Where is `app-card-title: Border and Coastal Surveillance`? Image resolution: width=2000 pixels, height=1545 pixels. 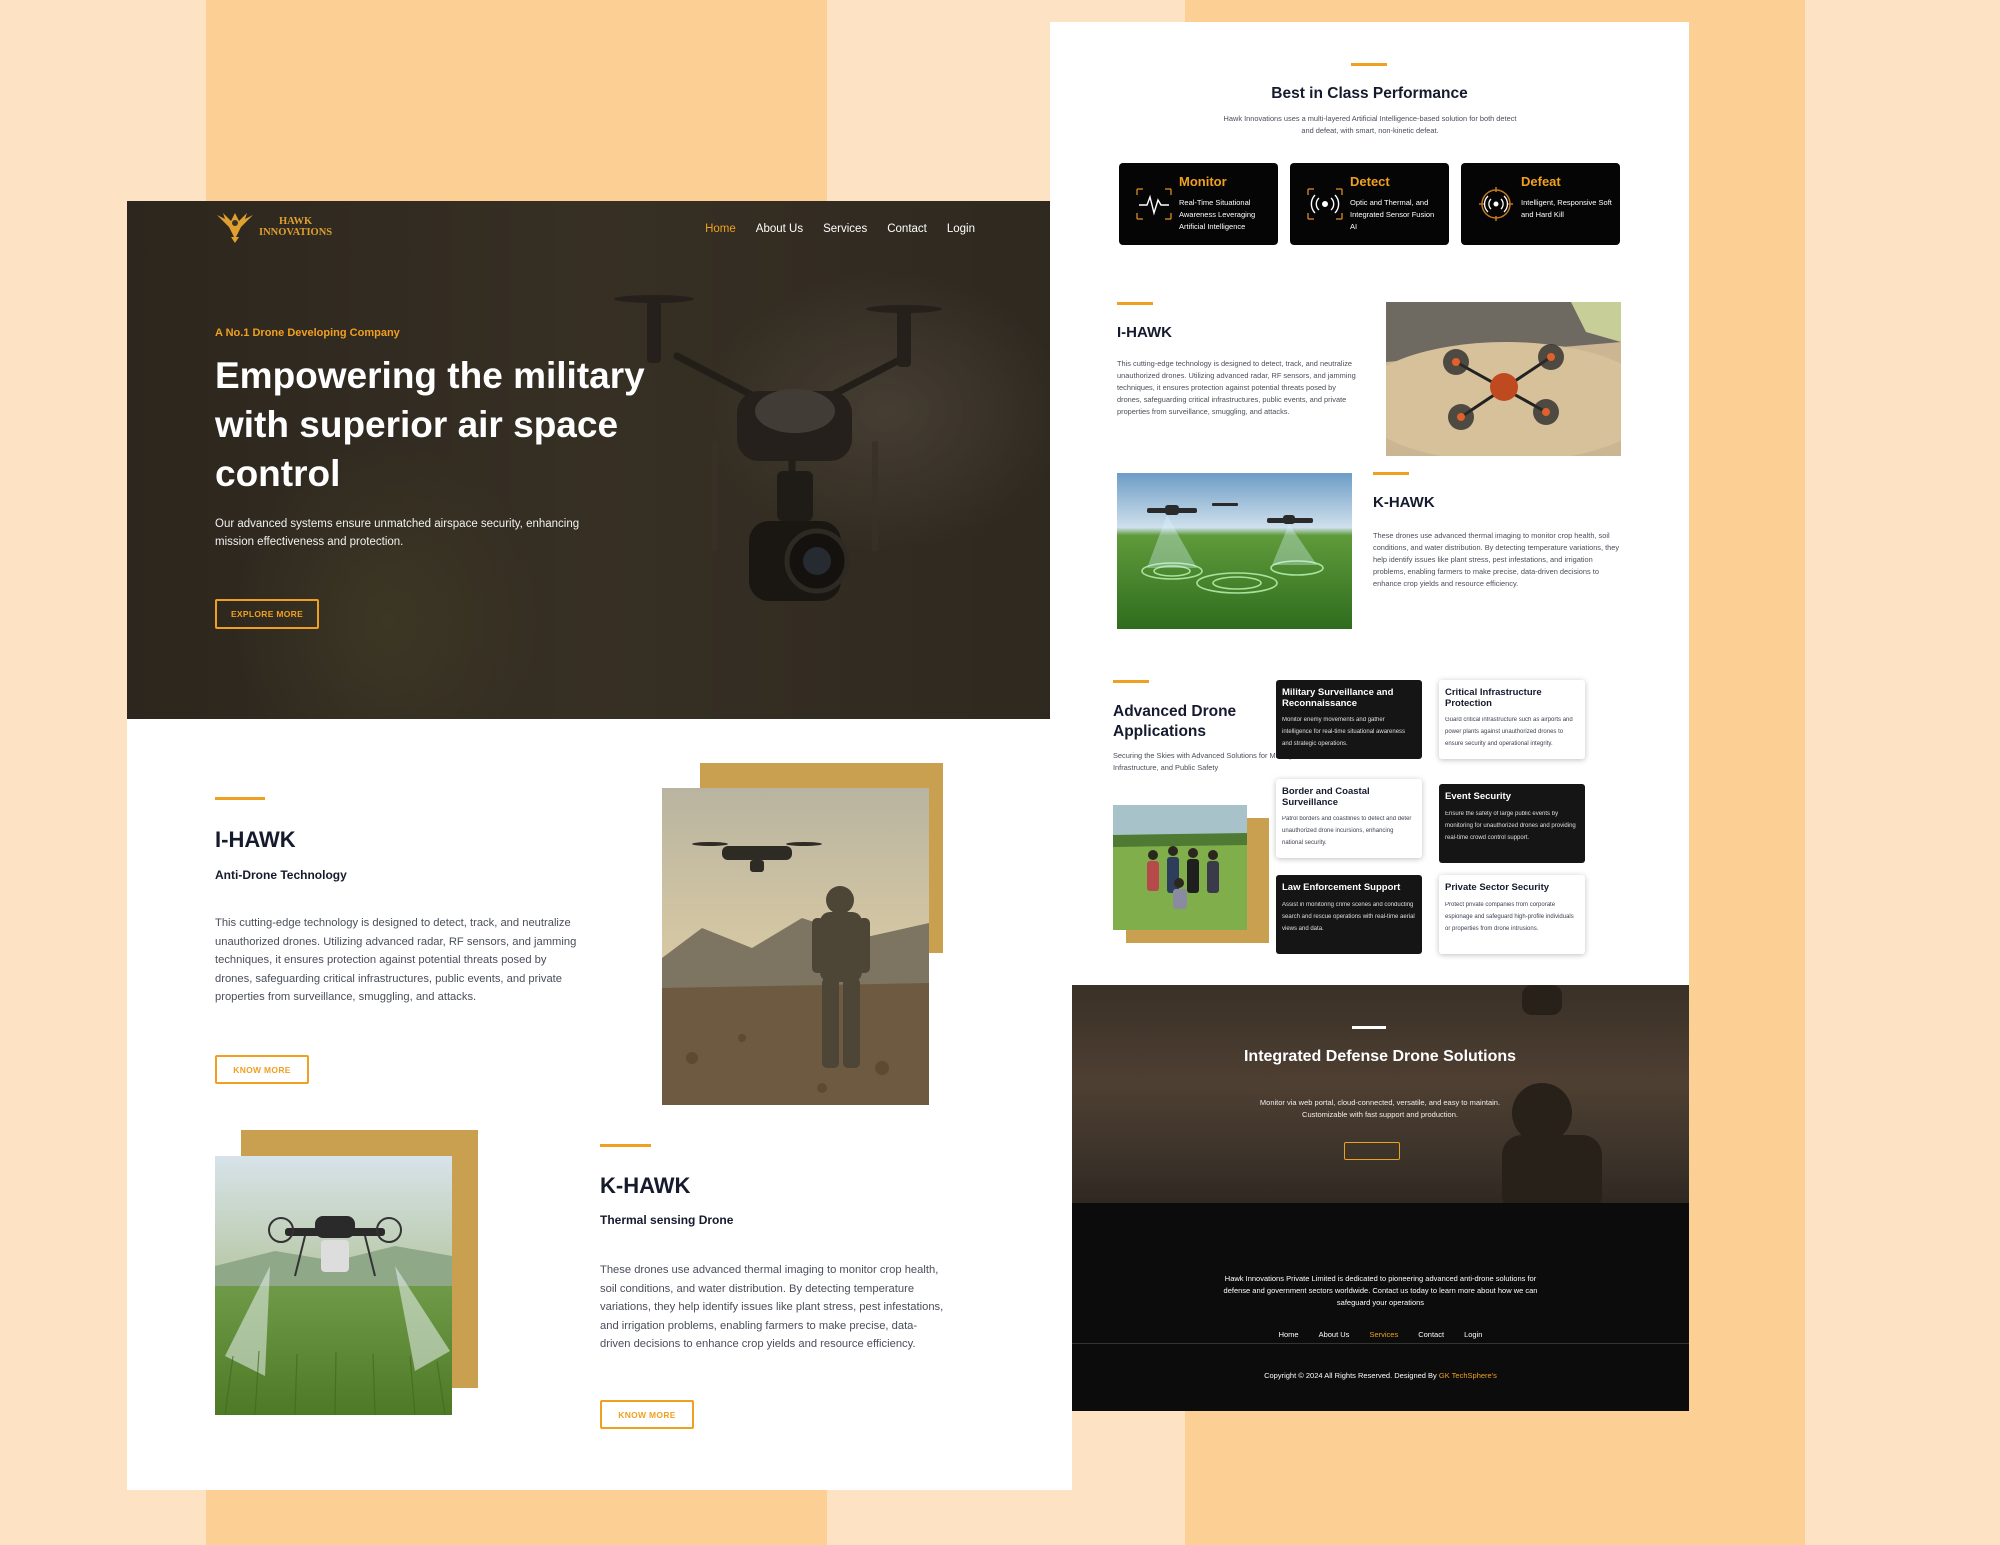 app-card-title: Border and Coastal Surveillance is located at coordinates (1326, 797).